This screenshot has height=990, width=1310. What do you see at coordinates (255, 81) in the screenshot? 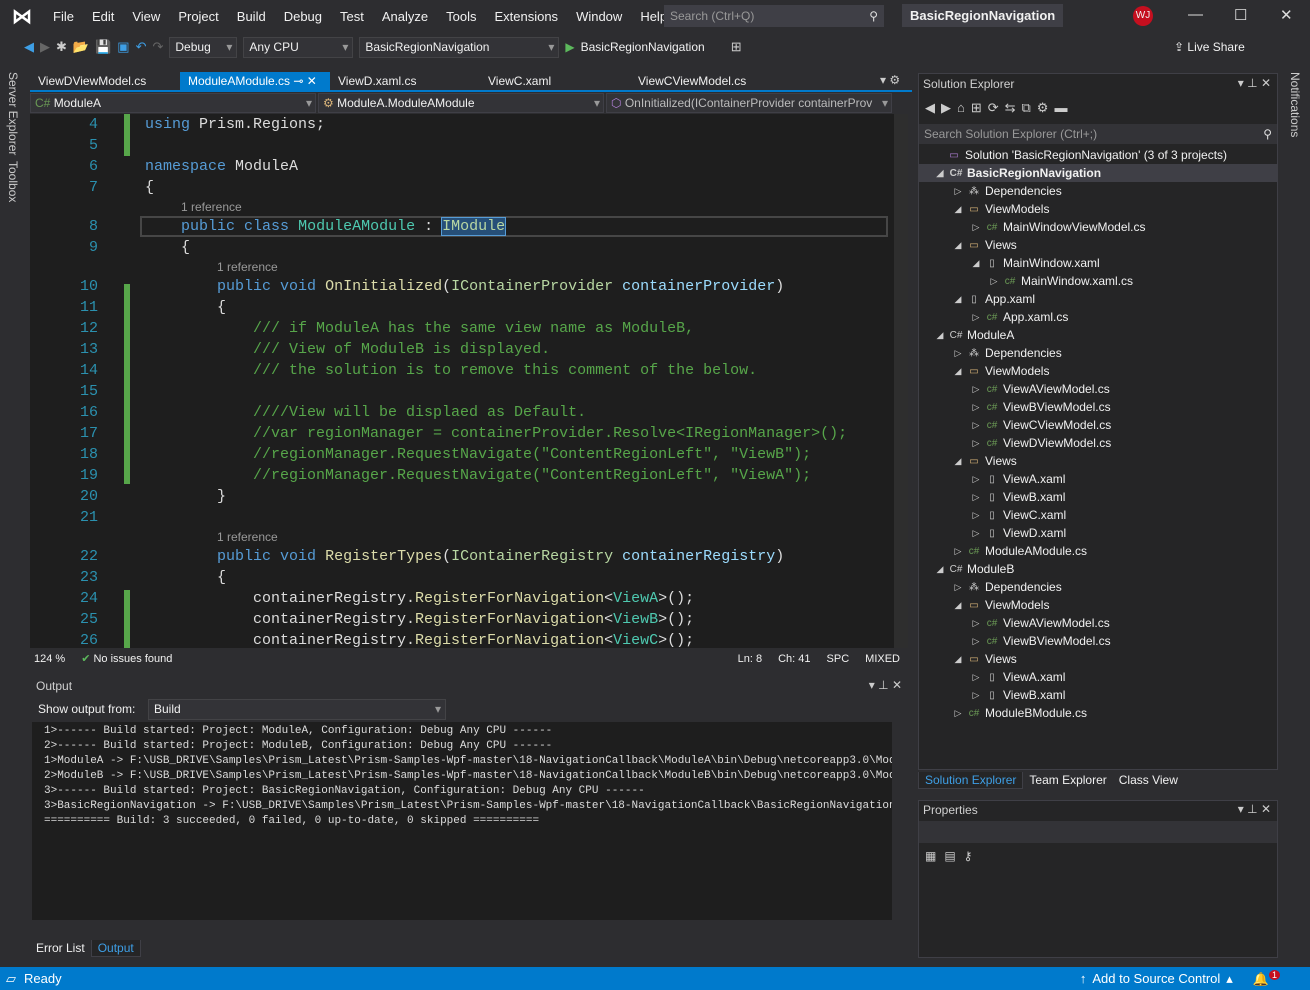
I see `tab-moduleamodule-cs: ModuleAModule.cs ⊸ ✕` at bounding box center [255, 81].